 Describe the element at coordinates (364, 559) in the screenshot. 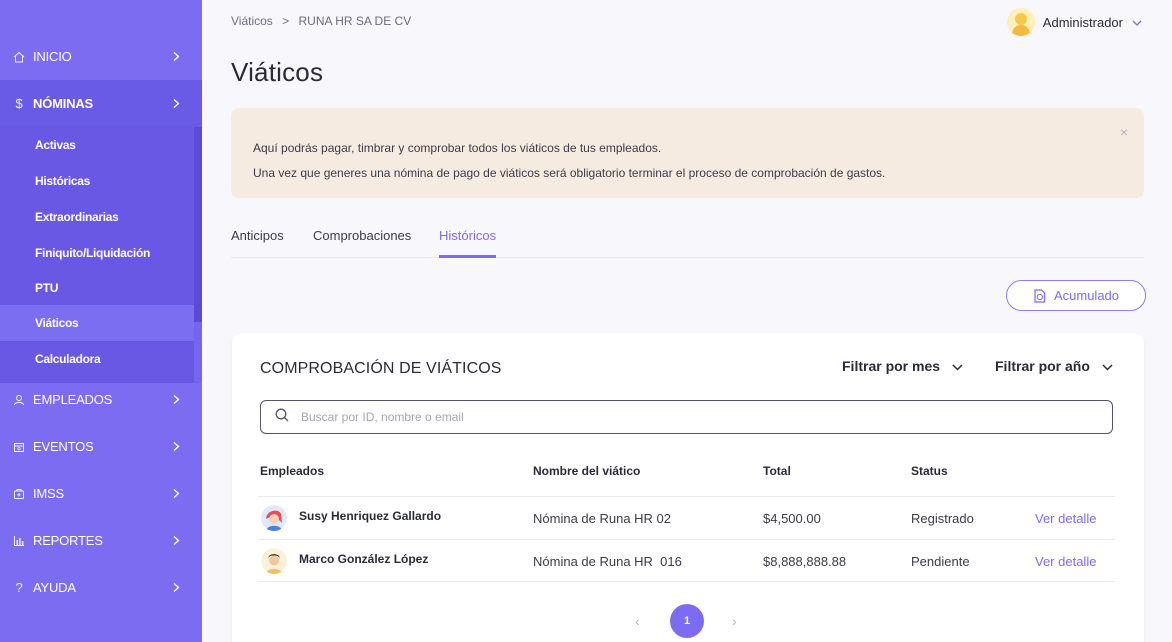

I see `employee-name: Marco González López` at that location.